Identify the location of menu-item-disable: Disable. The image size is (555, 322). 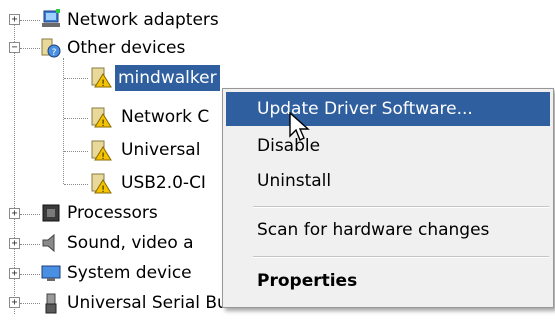
(388, 146).